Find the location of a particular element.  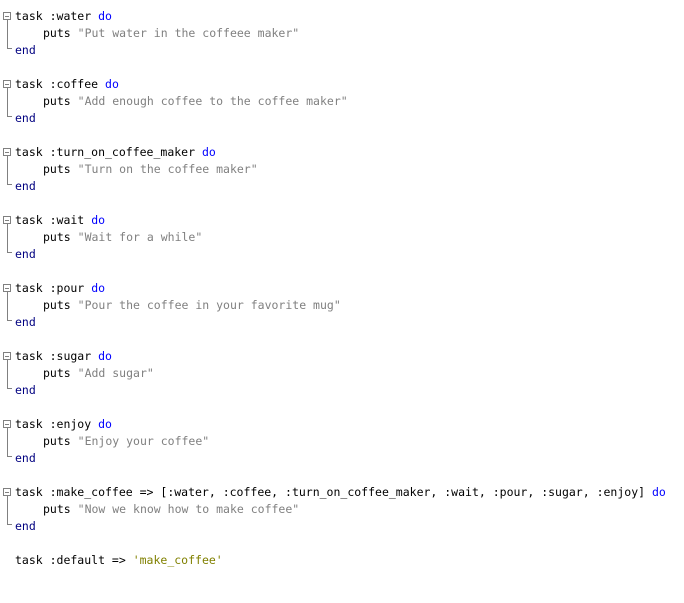

task-declaration: task :coffee is located at coordinates (57, 84).